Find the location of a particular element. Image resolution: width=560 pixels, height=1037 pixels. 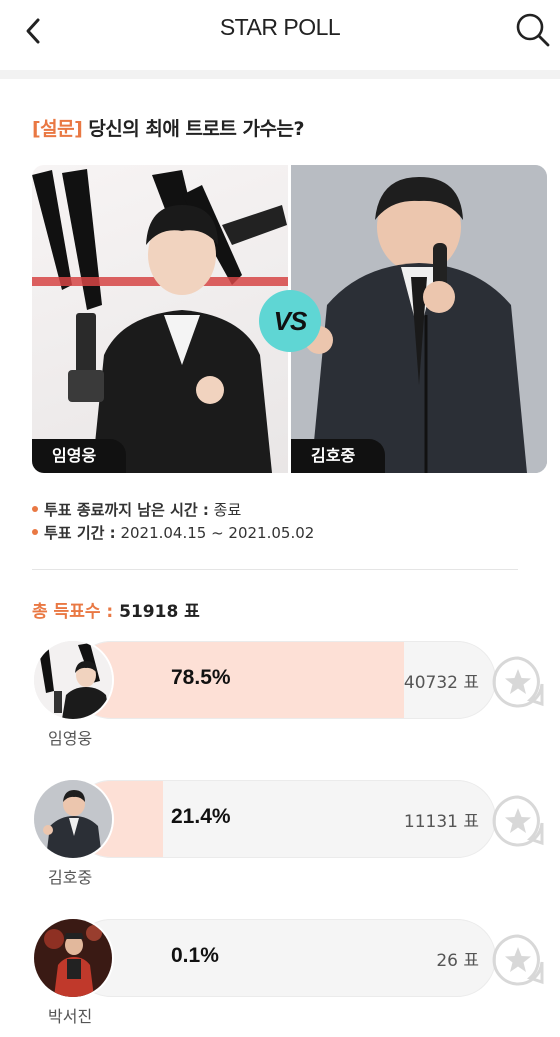

result-percent: 78.5% is located at coordinates (201, 677).